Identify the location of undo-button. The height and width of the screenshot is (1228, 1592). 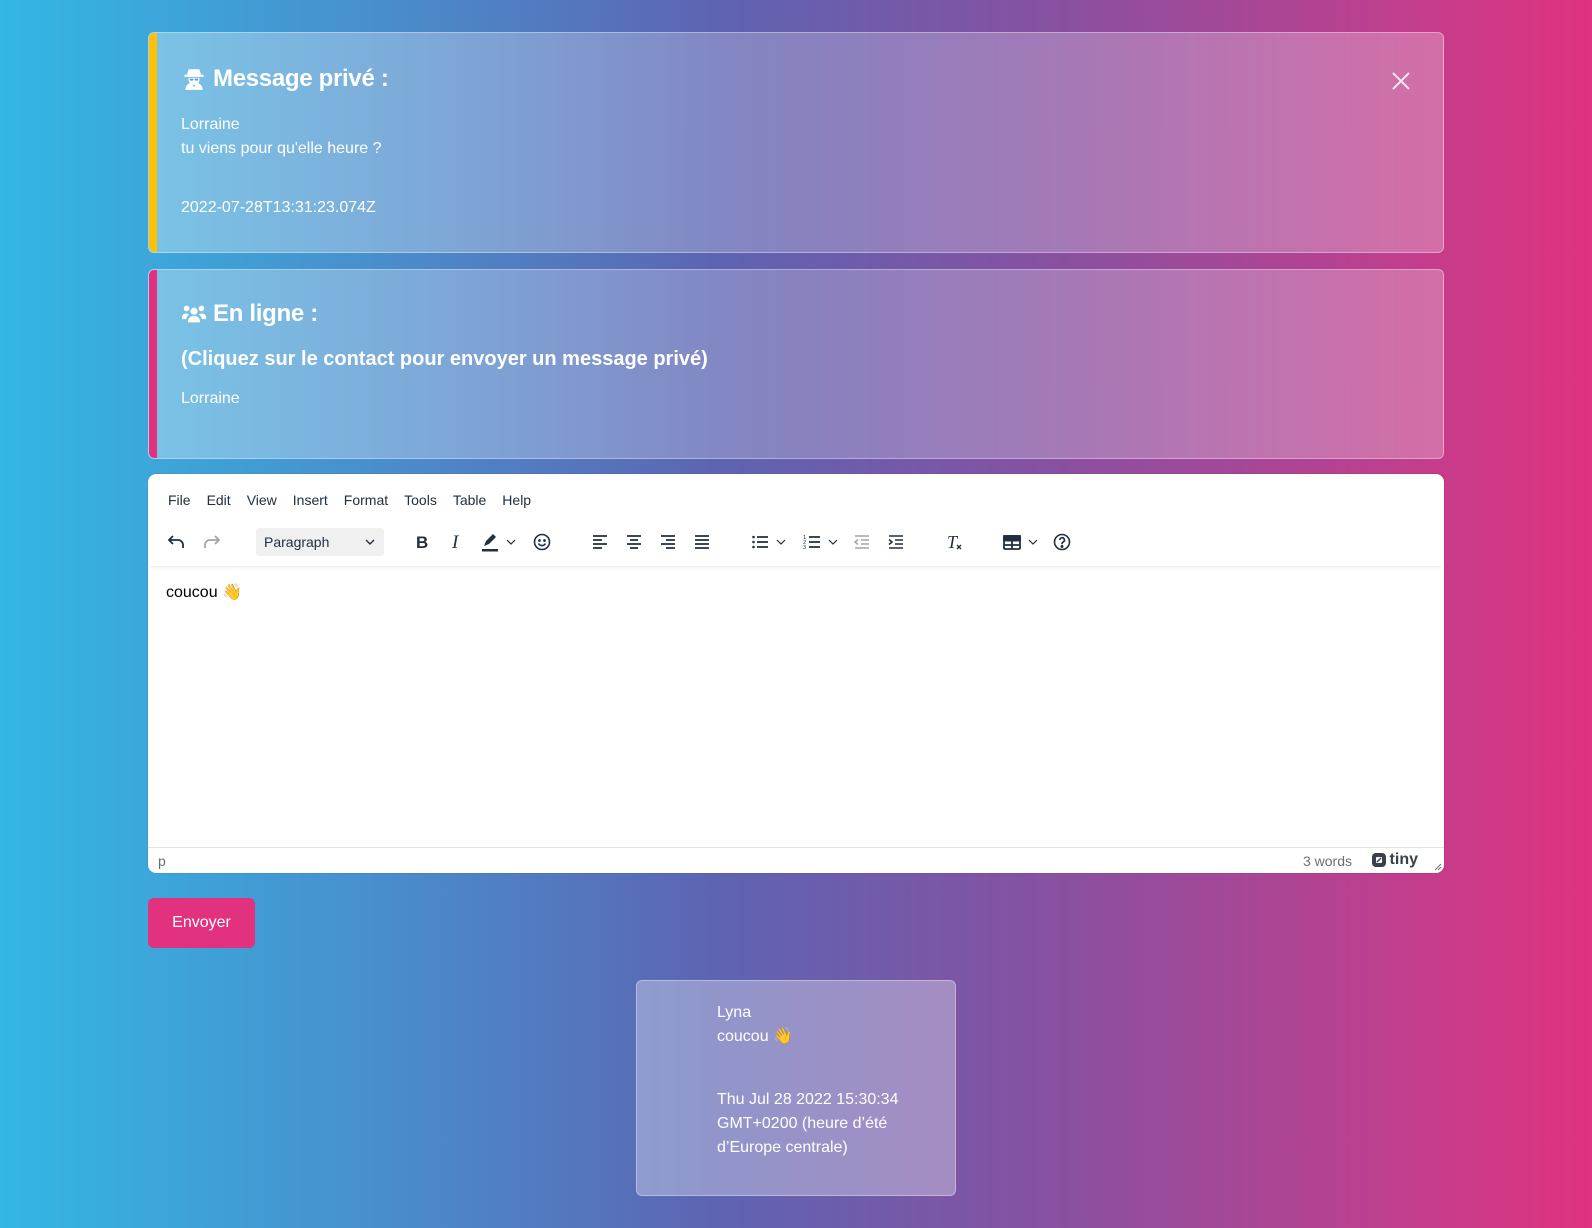
(176, 542).